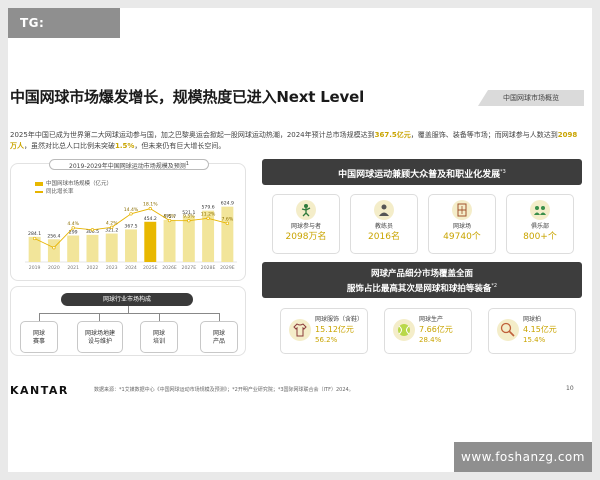  I want to click on x-tick-label: 2027E, so click(189, 268).